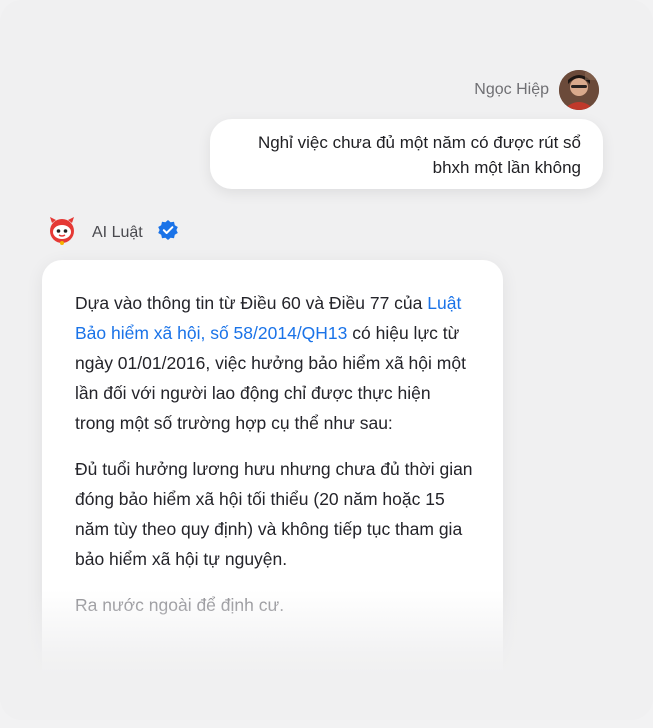 Image resolution: width=653 pixels, height=728 pixels. I want to click on response-paragraph-3: Ra nước ngoài để định cư., so click(180, 605).